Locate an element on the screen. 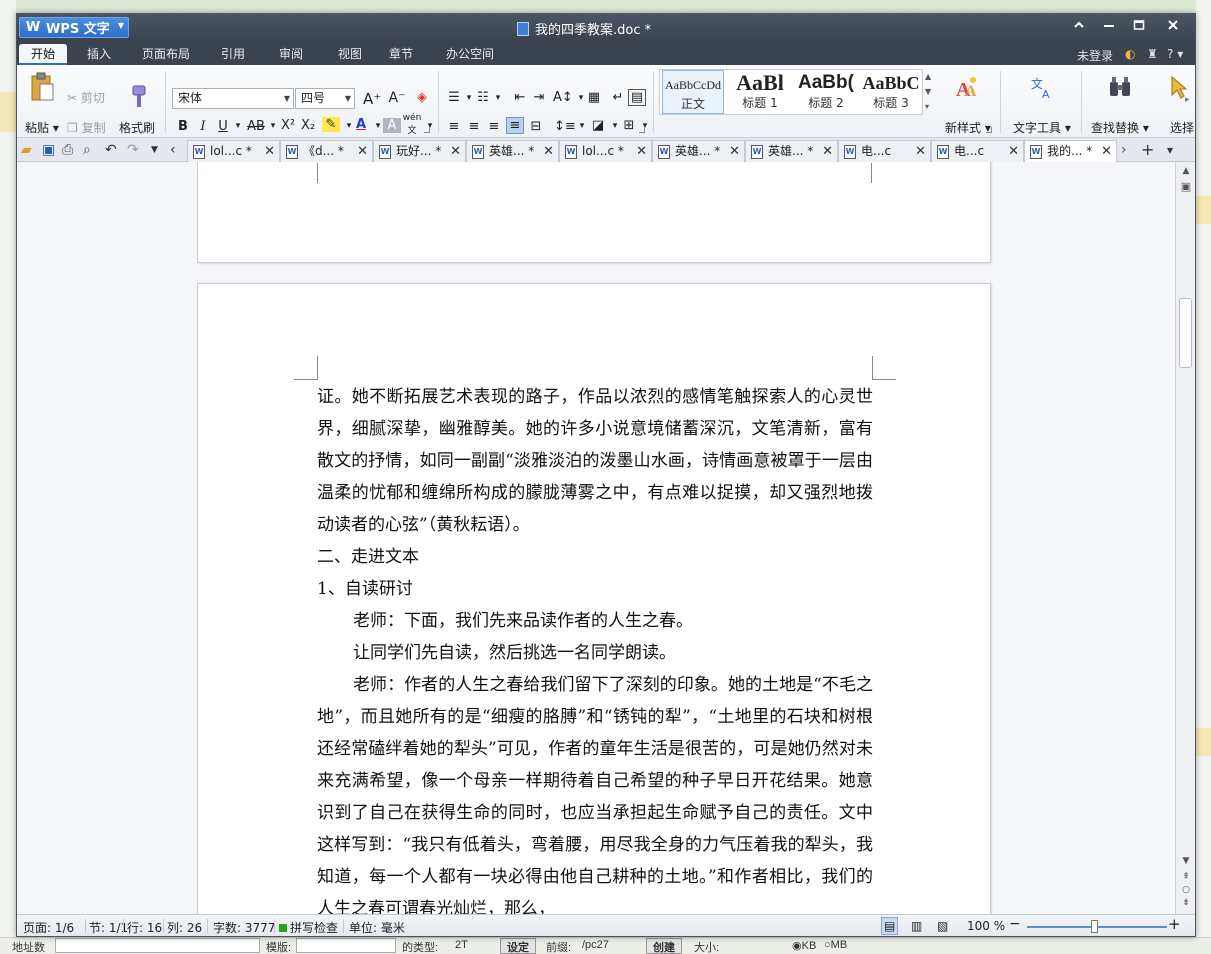 This screenshot has height=954, width=1211. tab-insert: 插入 is located at coordinates (99, 54).